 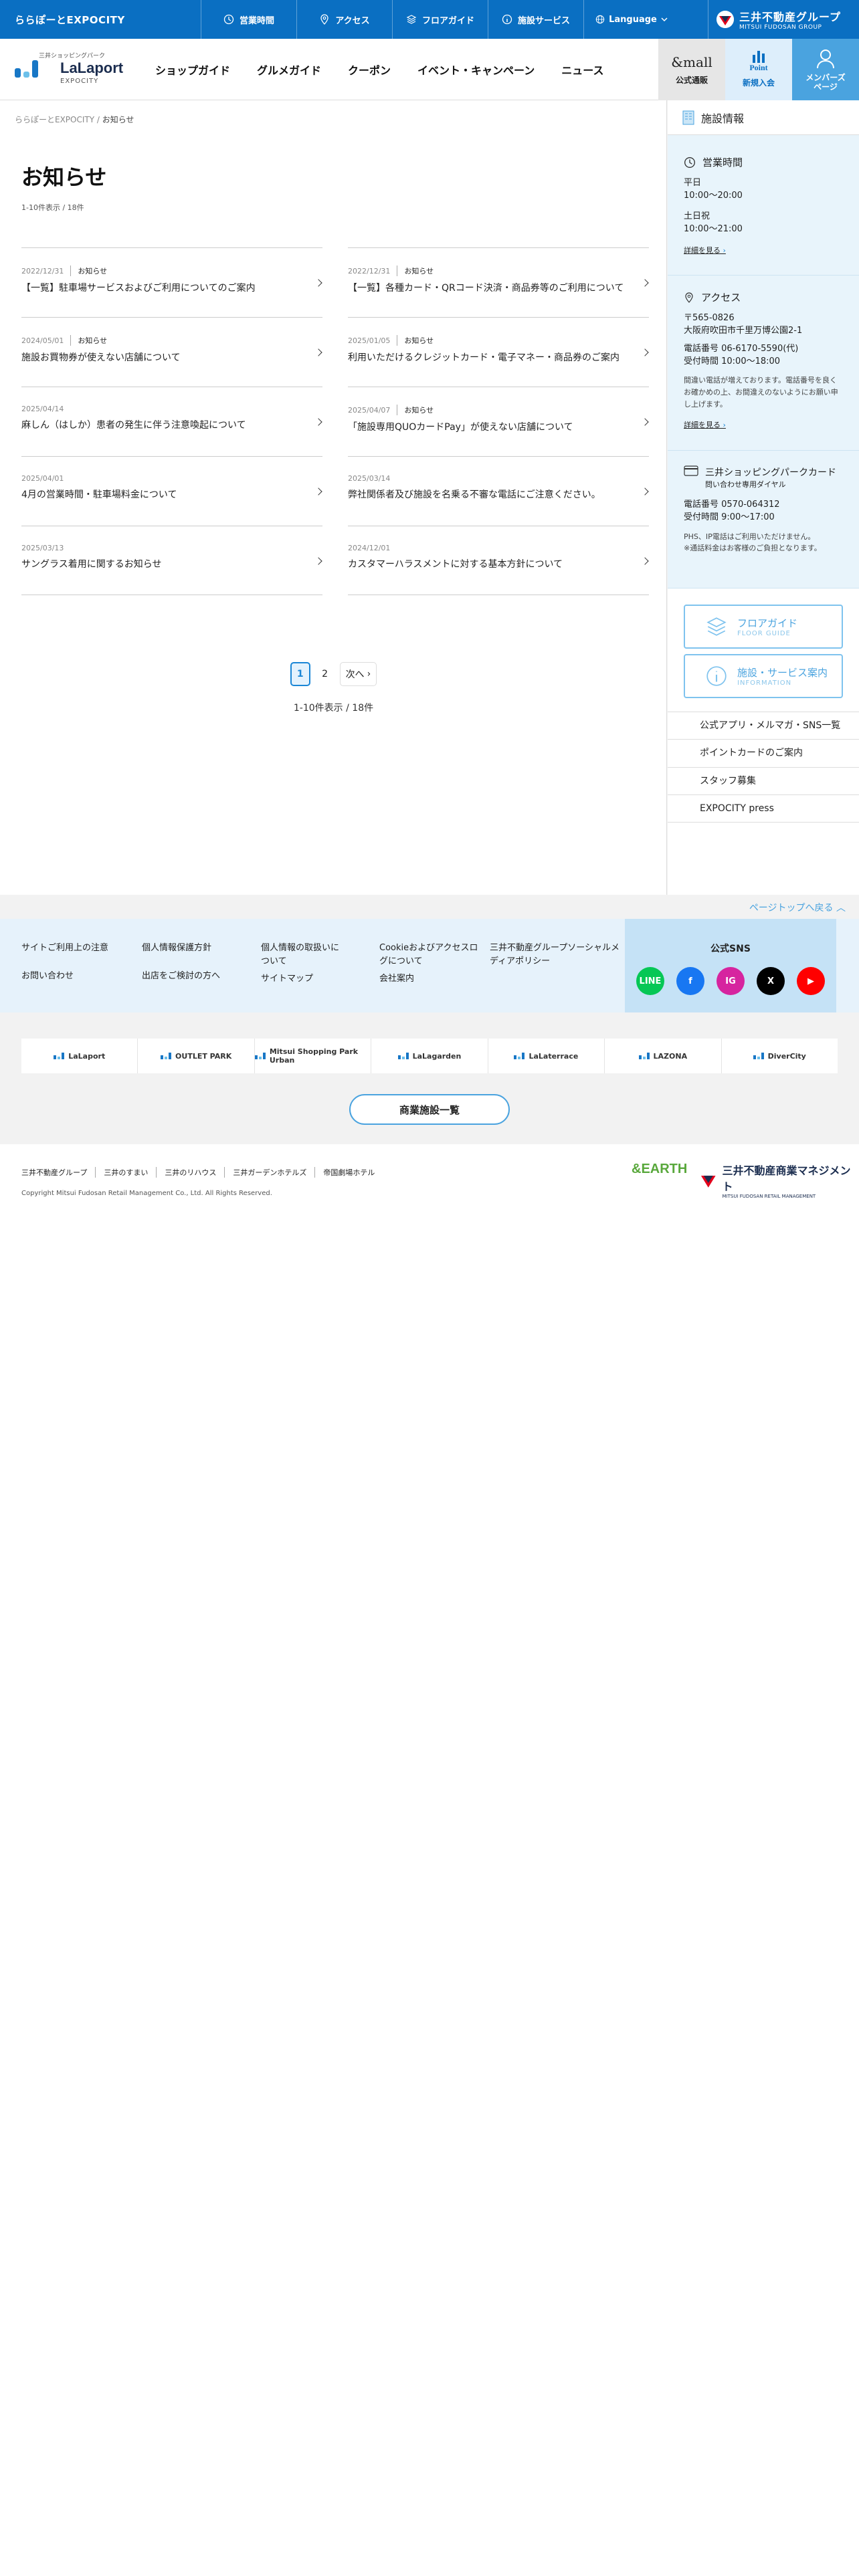 What do you see at coordinates (498, 560) in the screenshot?
I see `news-item: 2024/12/01 カスタマーハラスメントに対する基本方針について` at bounding box center [498, 560].